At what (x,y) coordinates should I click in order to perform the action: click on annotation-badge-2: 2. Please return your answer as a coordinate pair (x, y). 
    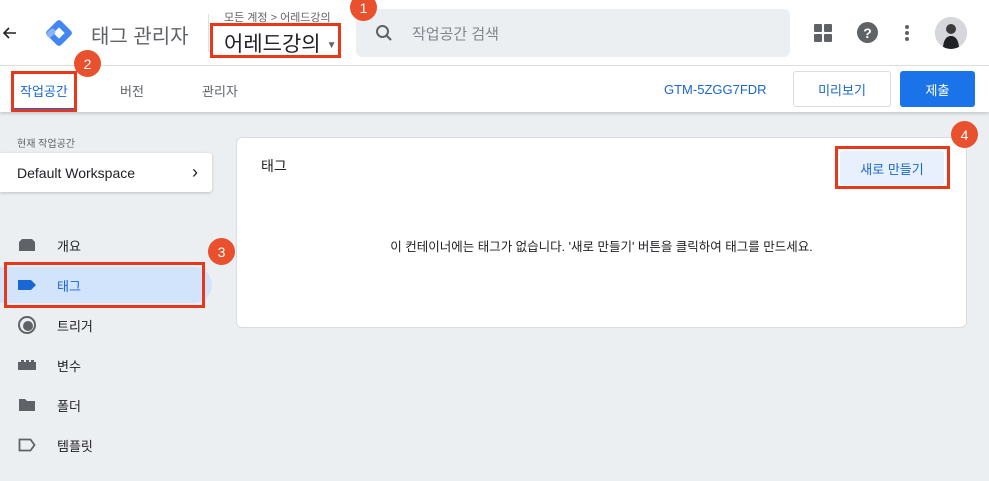
    Looking at the image, I should click on (87, 63).